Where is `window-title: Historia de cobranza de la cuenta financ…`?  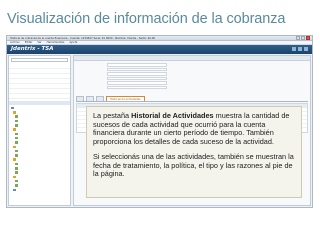 window-title: Historia de cobranza de la cuenta financ… is located at coordinates (83, 38).